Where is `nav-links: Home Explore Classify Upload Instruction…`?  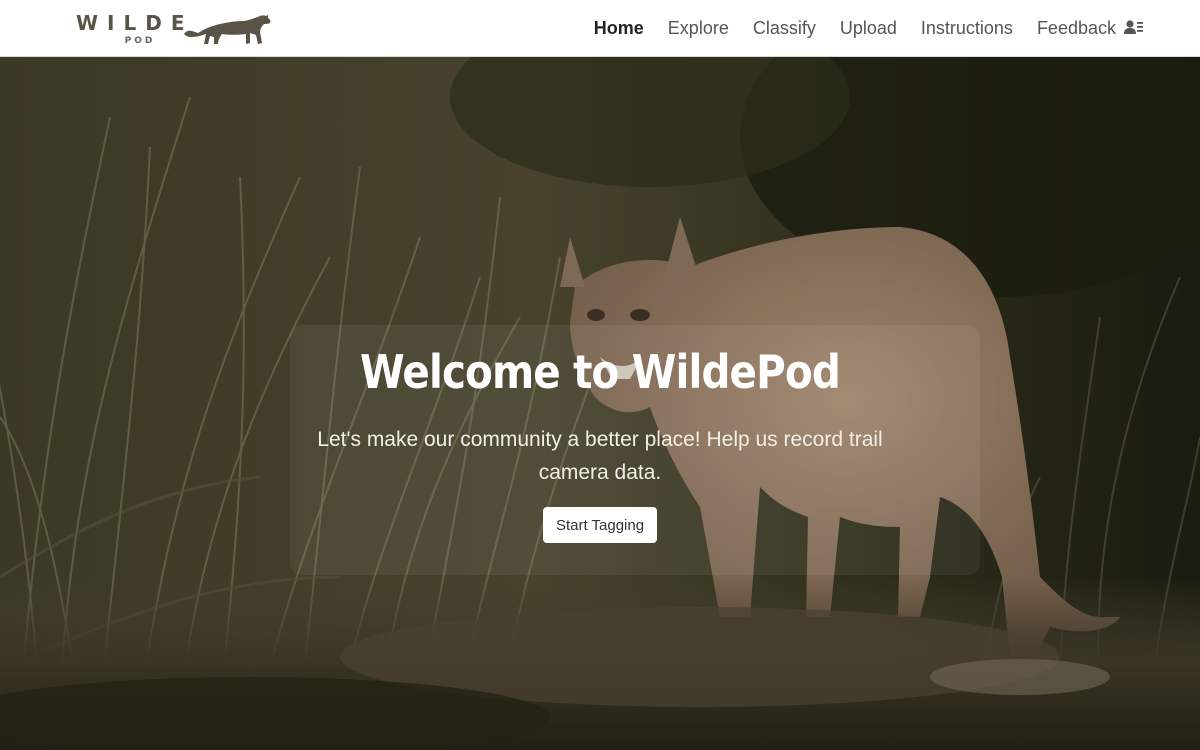
nav-links: Home Explore Classify Upload Instruction… is located at coordinates (843, 28).